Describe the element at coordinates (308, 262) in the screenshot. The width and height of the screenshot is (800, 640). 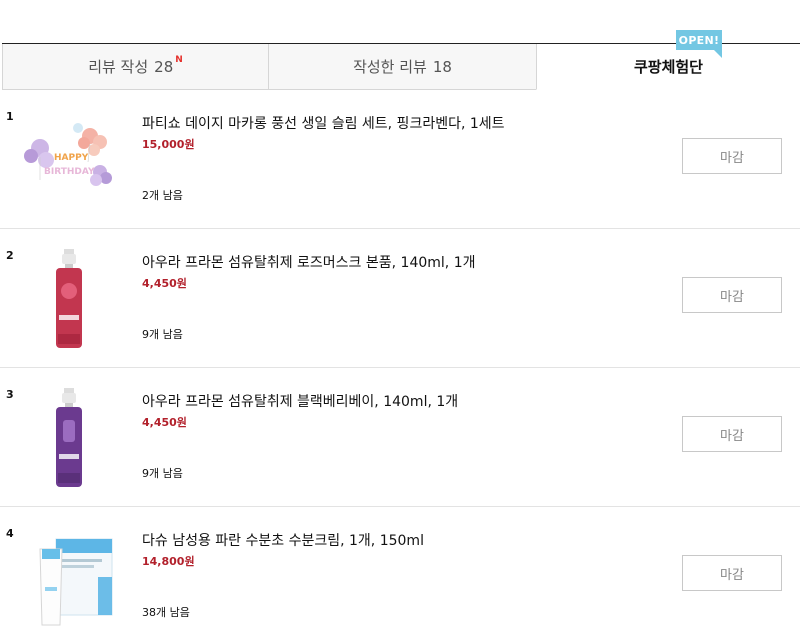
I see `product-title: 아우라 프라몬 섬유탈취제 로즈머스크 본품, 140ml, 1개` at that location.